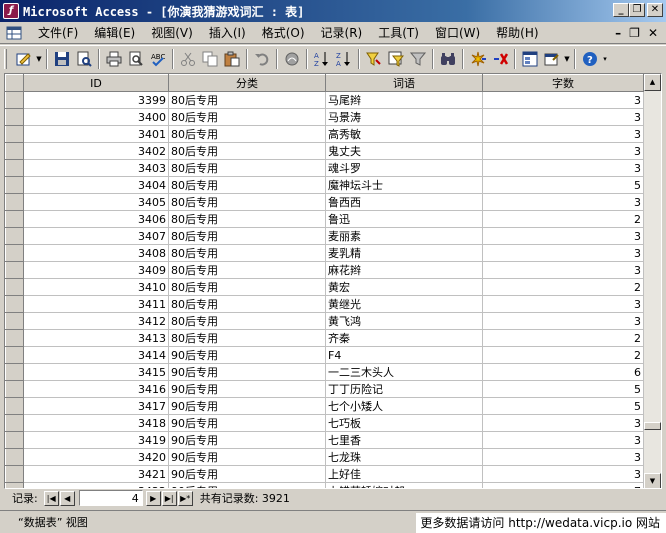 The width and height of the screenshot is (666, 533). Describe the element at coordinates (96, 304) in the screenshot. I see `cell-id: 3411` at that location.